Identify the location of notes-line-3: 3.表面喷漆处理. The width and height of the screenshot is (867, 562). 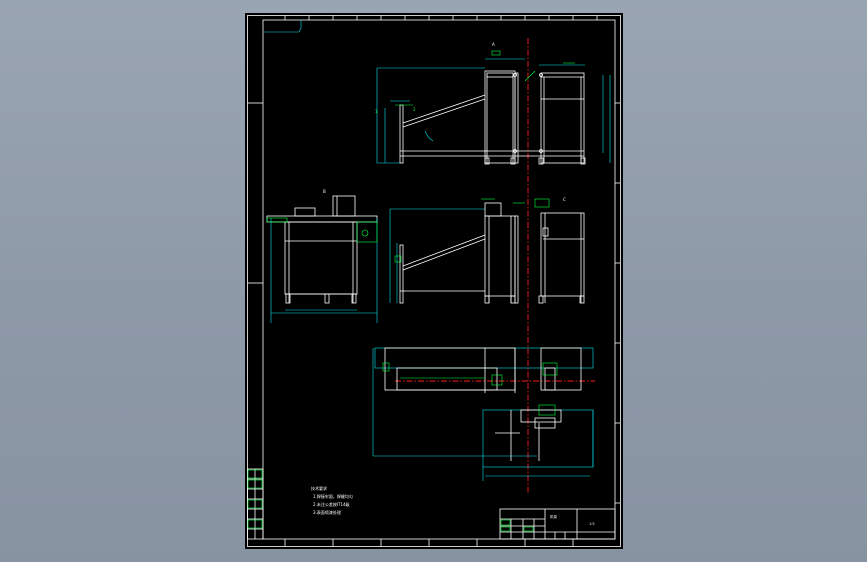
(327, 512).